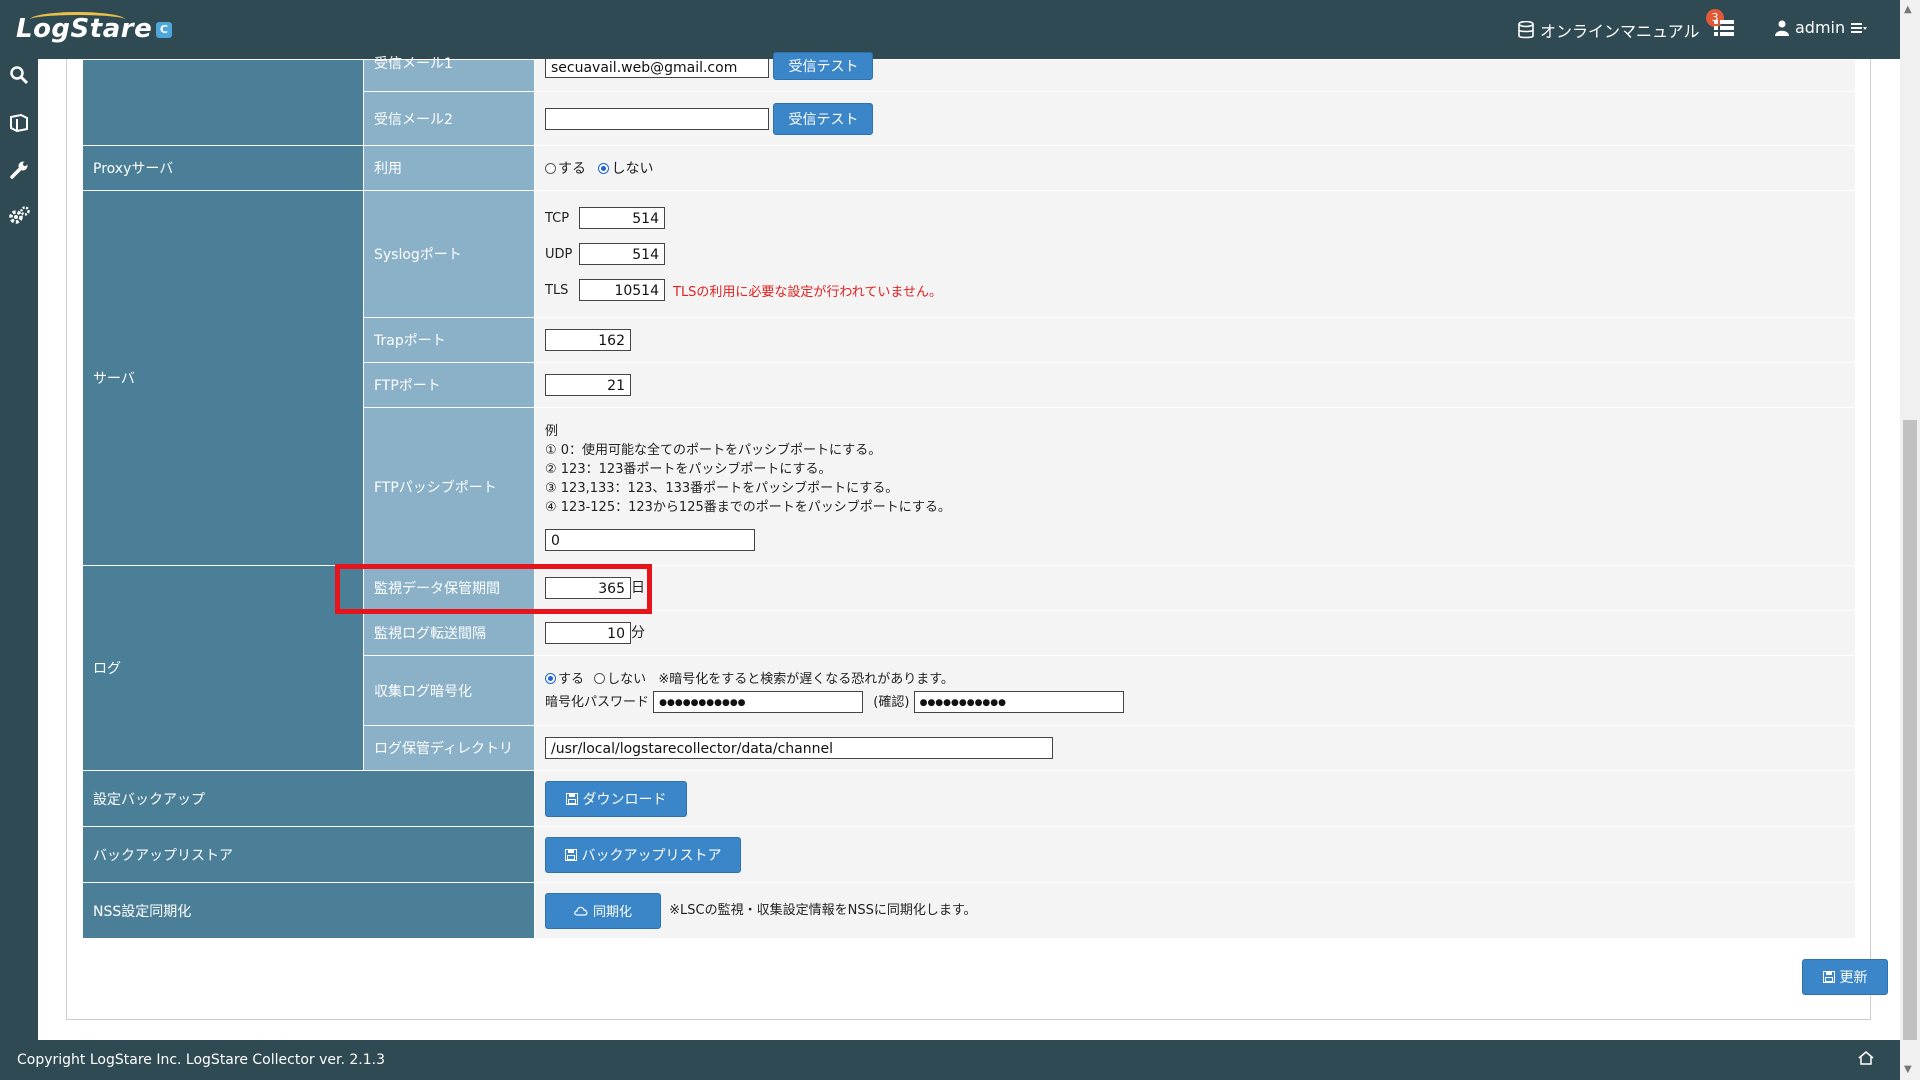 The height and width of the screenshot is (1080, 1920). Describe the element at coordinates (84, 29) in the screenshot. I see `logo-text: LogStare` at that location.